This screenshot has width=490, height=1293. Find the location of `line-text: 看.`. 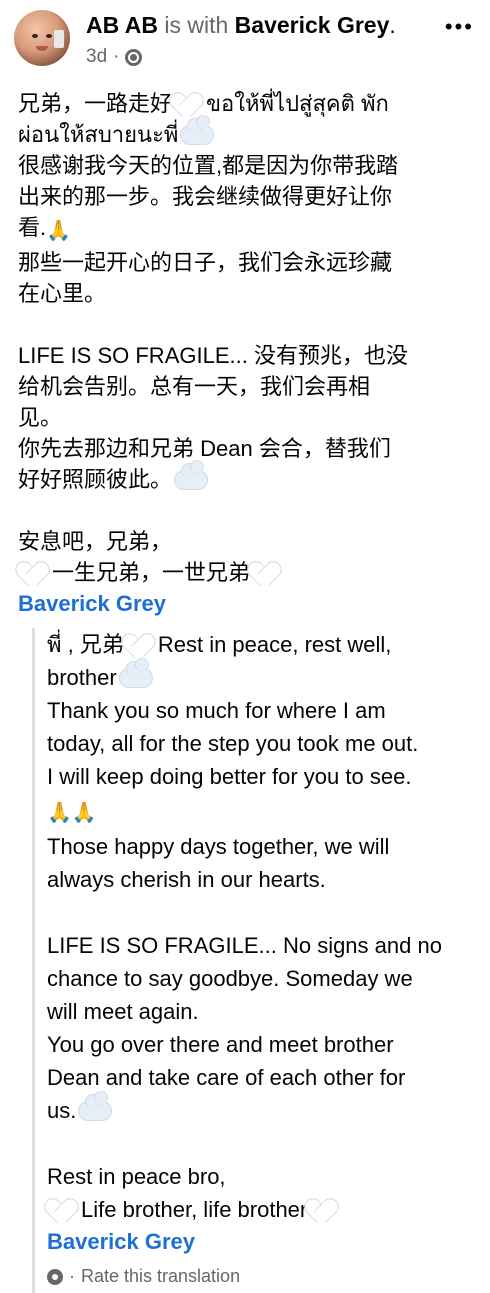

line-text: 看. is located at coordinates (32, 227).